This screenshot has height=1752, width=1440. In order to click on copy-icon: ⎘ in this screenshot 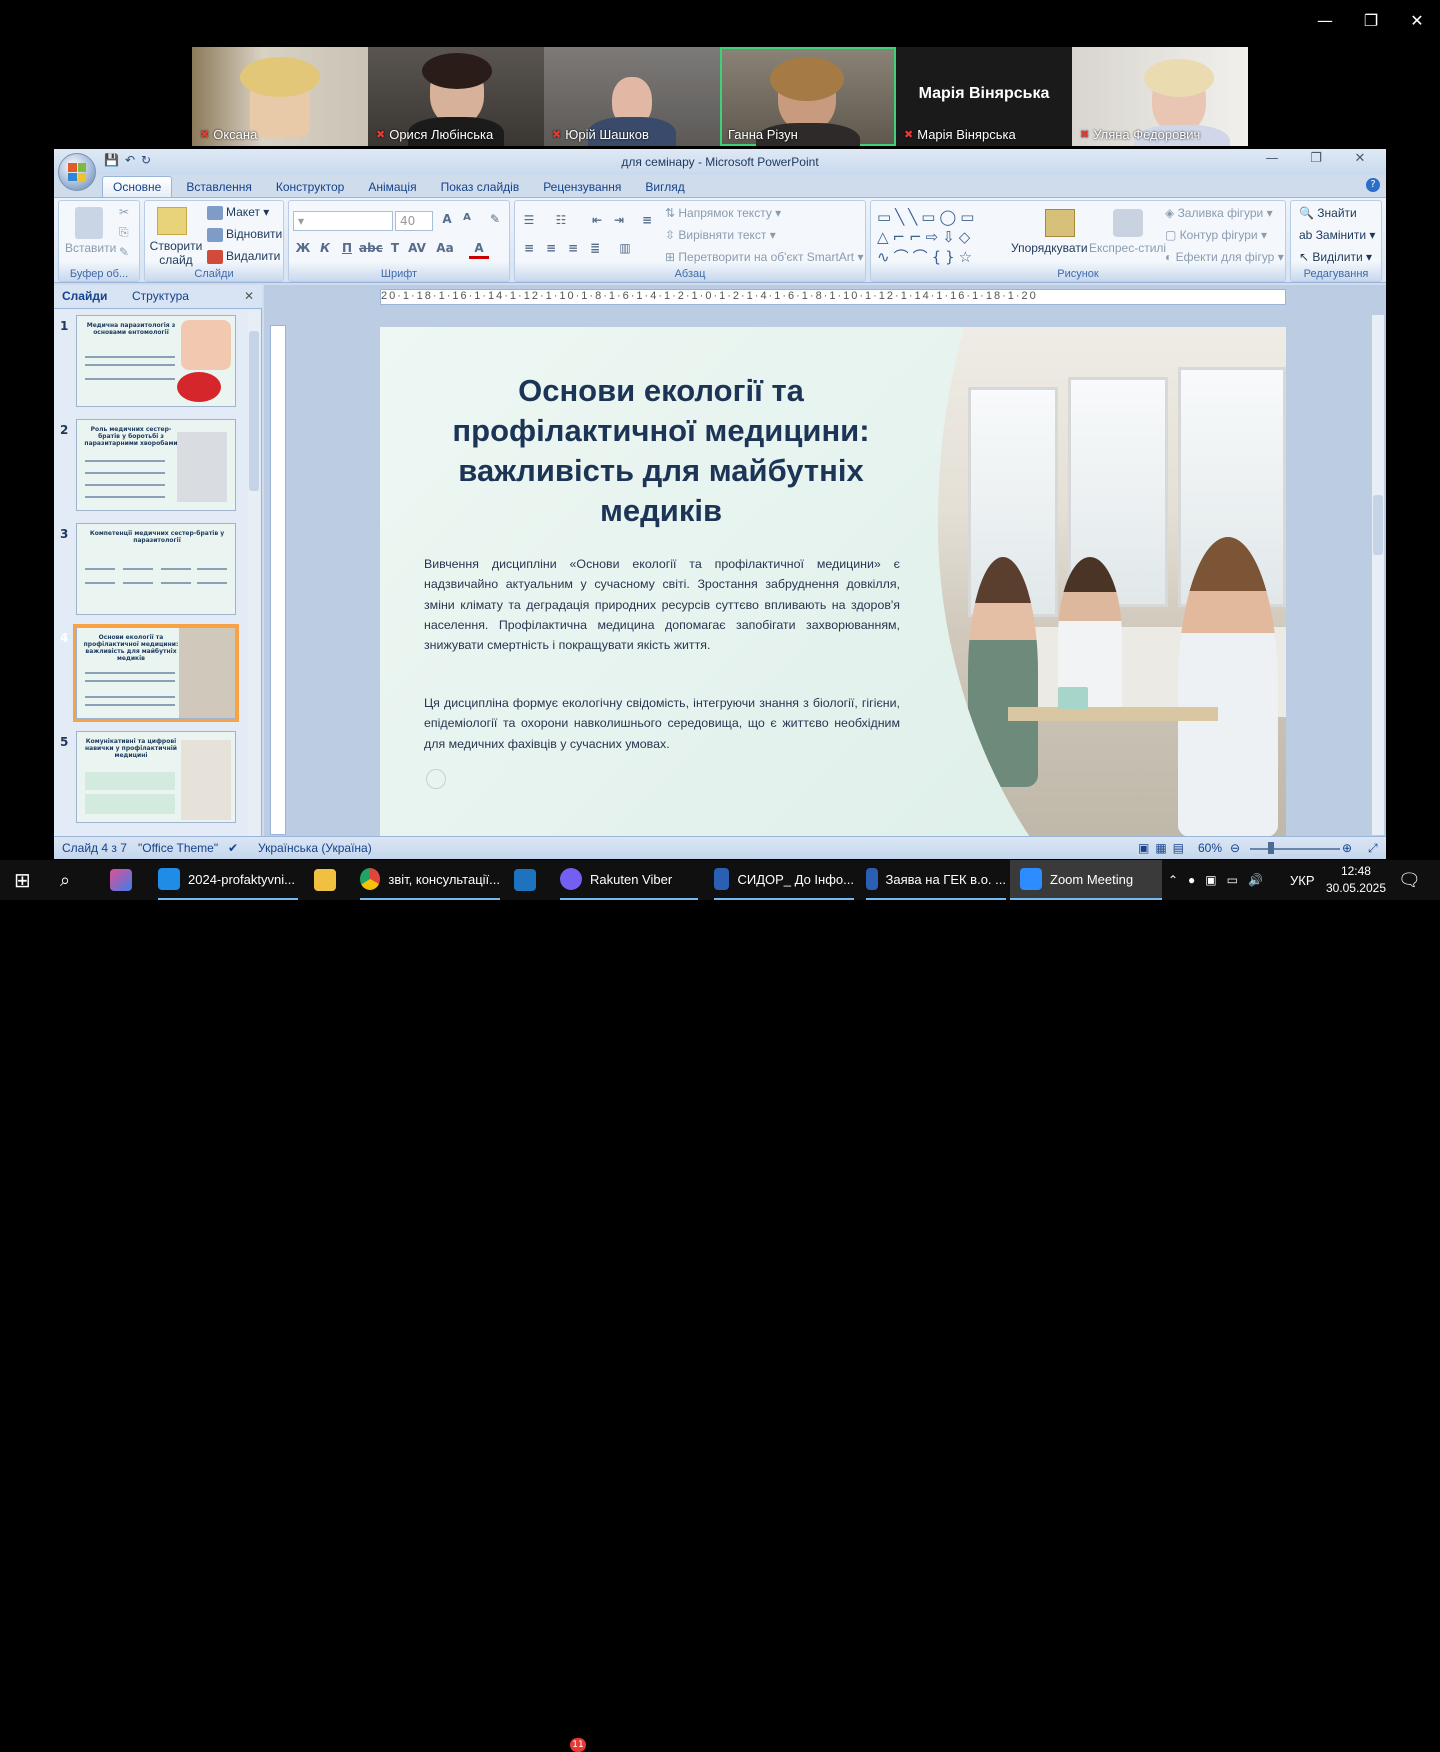, I will do `click(124, 232)`.